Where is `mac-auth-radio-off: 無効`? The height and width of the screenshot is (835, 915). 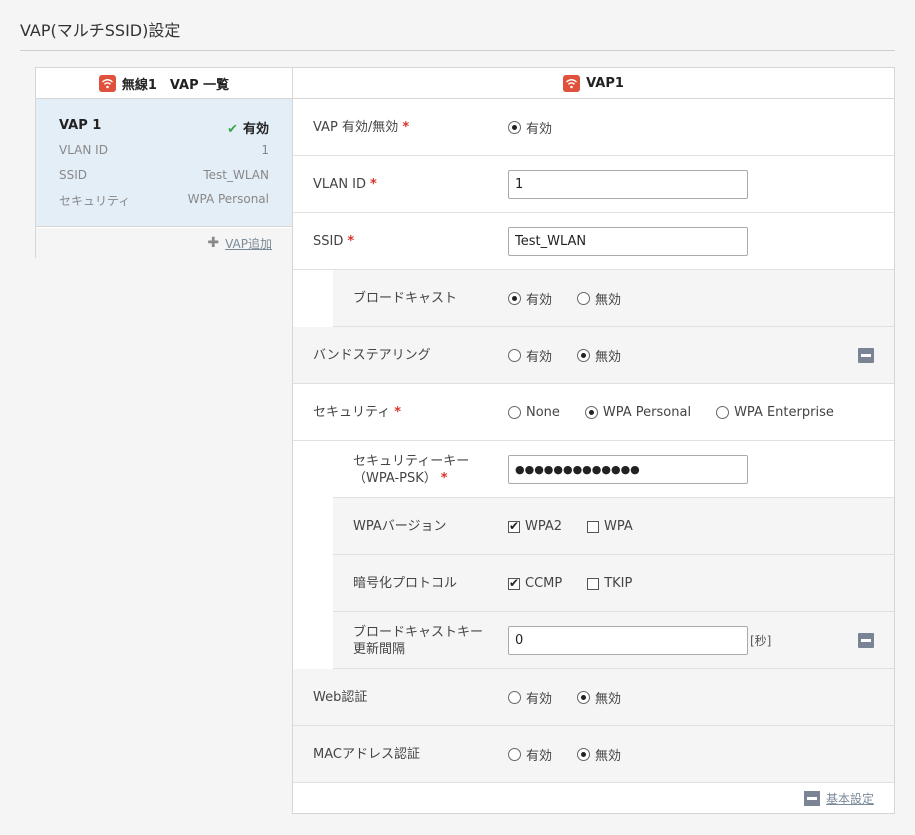
mac-auth-radio-off: 無効 is located at coordinates (599, 754).